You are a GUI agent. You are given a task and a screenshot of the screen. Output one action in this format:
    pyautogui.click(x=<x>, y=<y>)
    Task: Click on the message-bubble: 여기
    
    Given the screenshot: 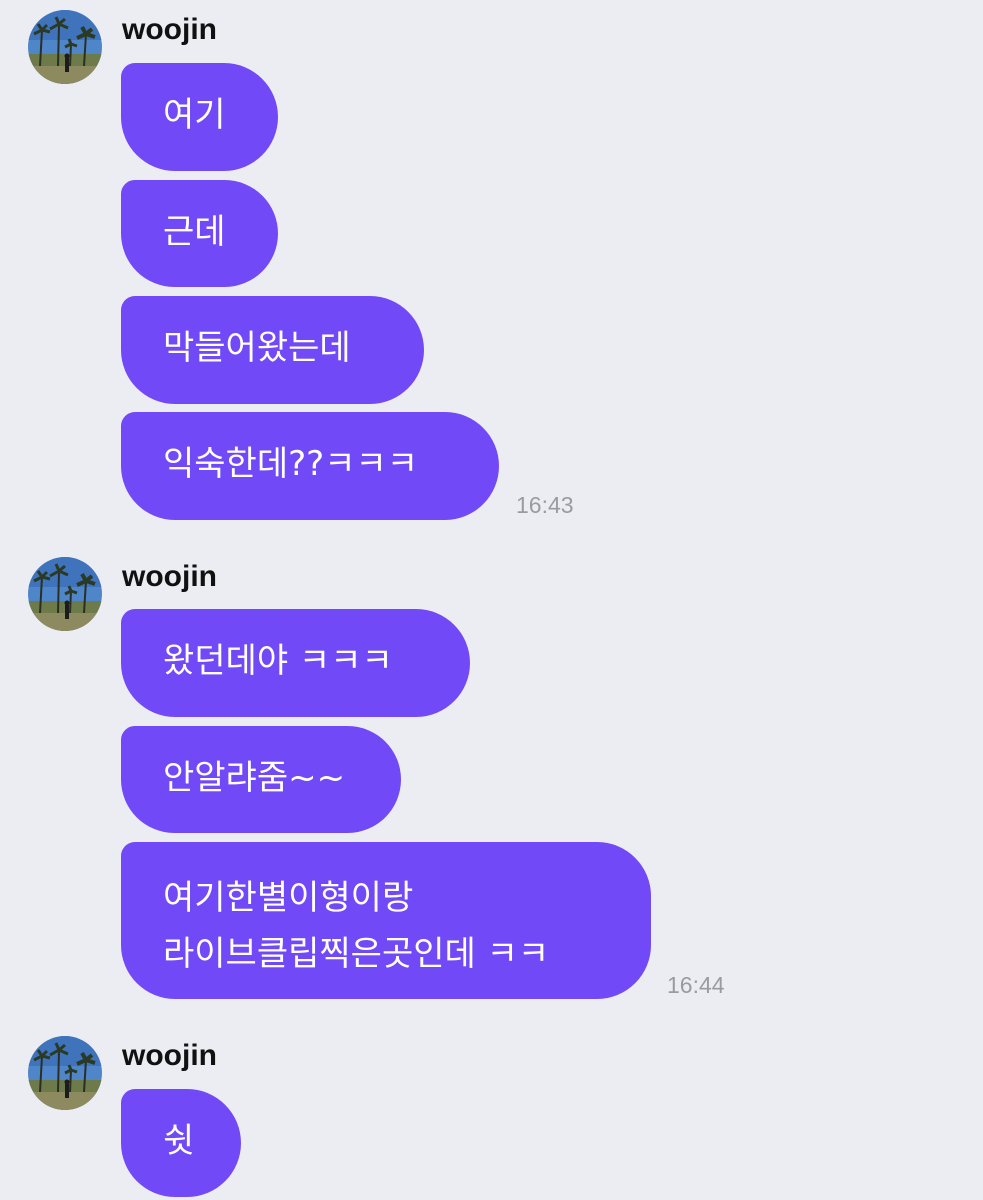 What is the action you would take?
    pyautogui.click(x=199, y=117)
    